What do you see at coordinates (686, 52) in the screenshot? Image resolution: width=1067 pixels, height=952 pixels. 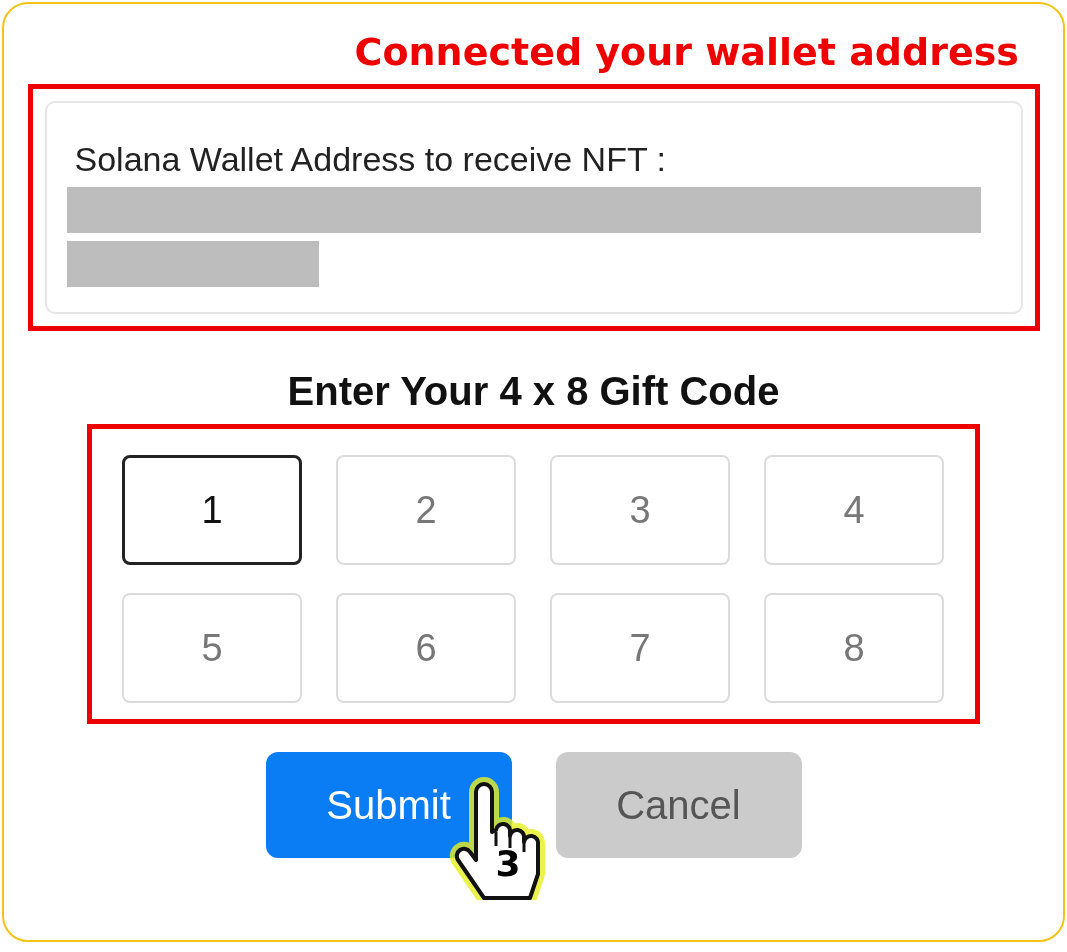 I see `annotation-title: Connected your wallet address` at bounding box center [686, 52].